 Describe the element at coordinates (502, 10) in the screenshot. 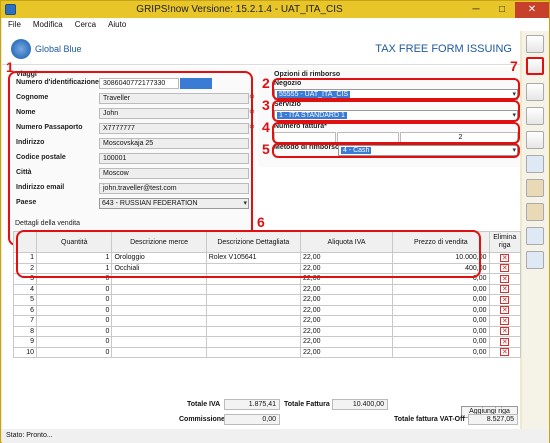

I see `maximize-button: □` at that location.